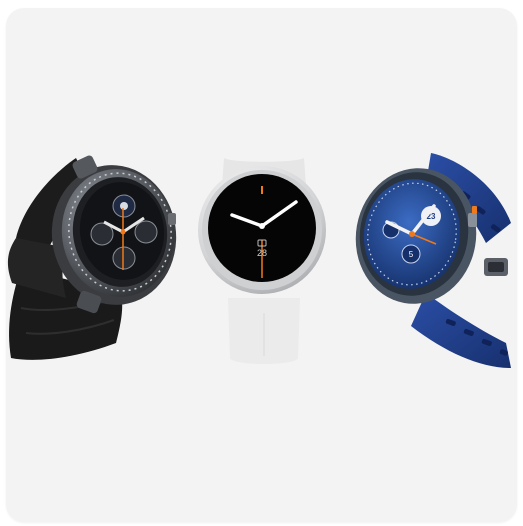 This screenshot has height=526, width=523. I want to click on sport-watch: 23 5, so click(433, 260).